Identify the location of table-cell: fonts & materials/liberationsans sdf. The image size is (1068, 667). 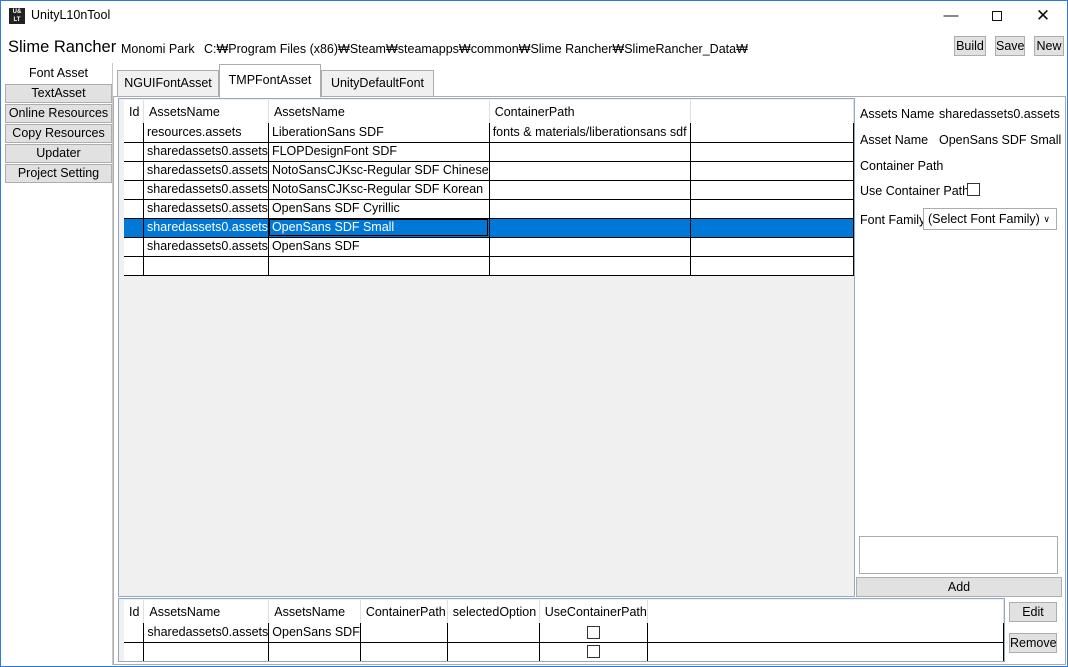
(590, 133).